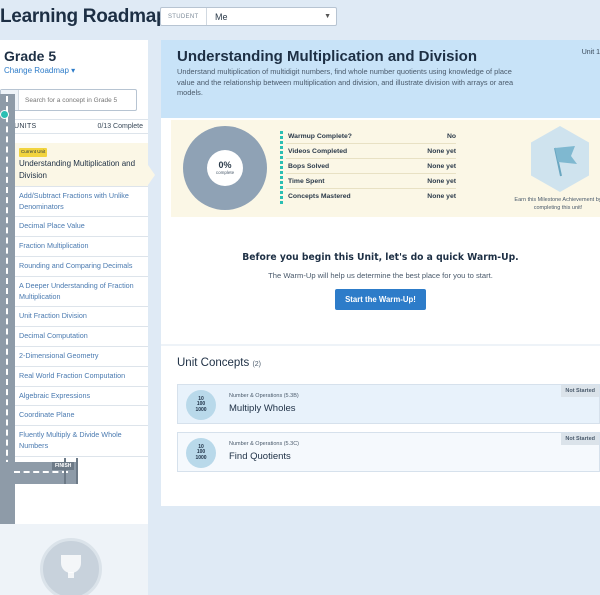  I want to click on unit-item: Real World Fraction Computation, so click(81, 377).